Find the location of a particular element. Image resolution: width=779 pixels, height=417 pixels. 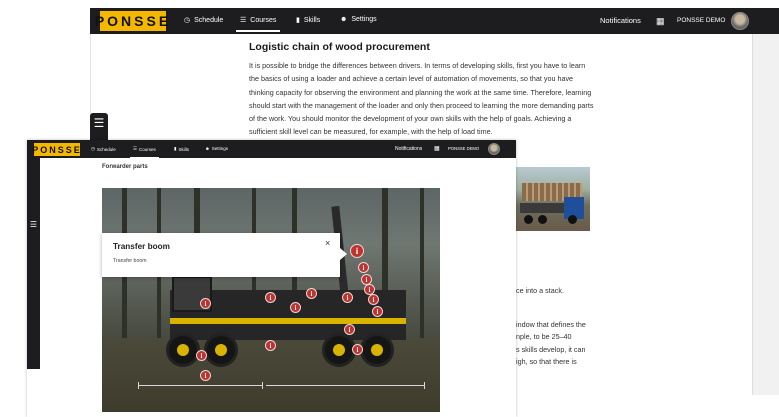

close-icon: × is located at coordinates (327, 243).